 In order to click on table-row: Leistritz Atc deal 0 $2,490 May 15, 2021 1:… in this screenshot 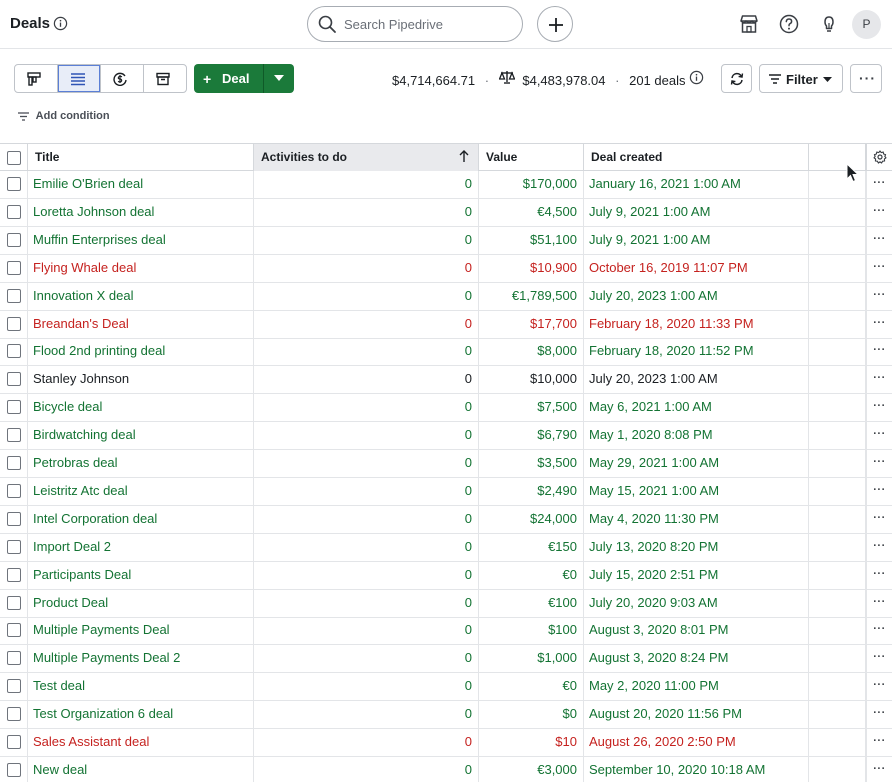, I will do `click(446, 491)`.